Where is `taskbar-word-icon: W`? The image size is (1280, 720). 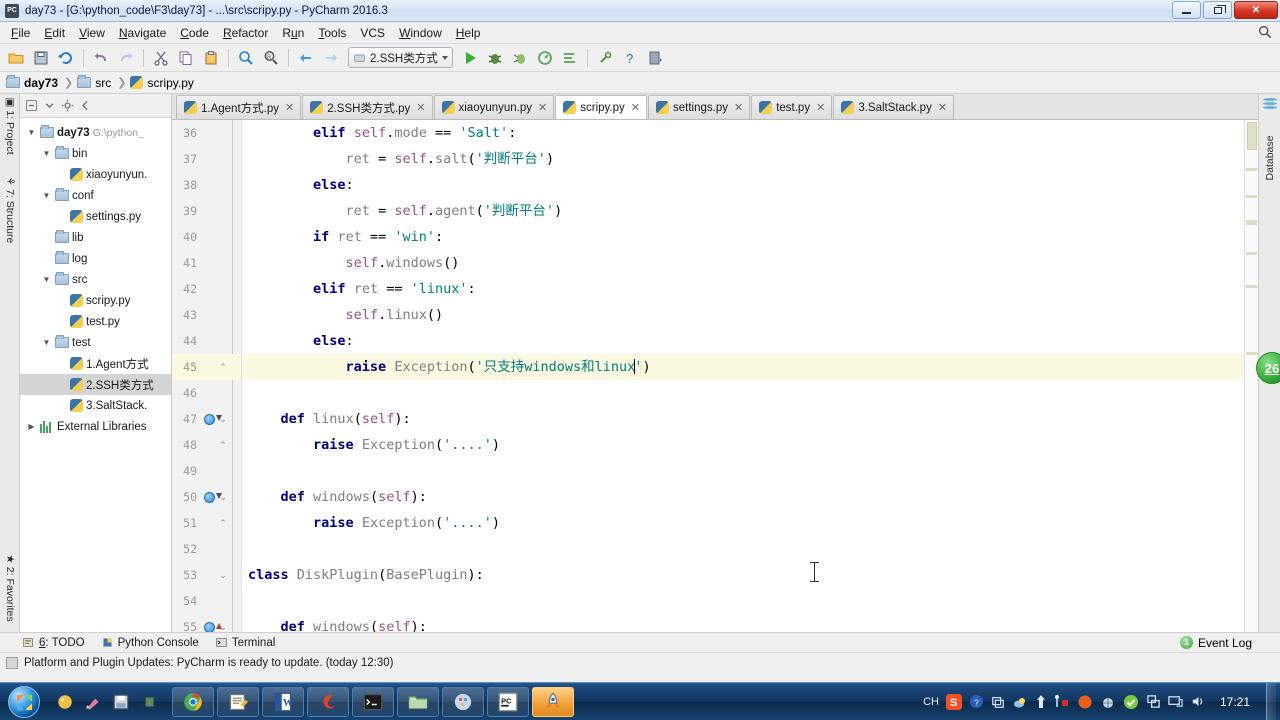
taskbar-word-icon: W is located at coordinates (283, 701).